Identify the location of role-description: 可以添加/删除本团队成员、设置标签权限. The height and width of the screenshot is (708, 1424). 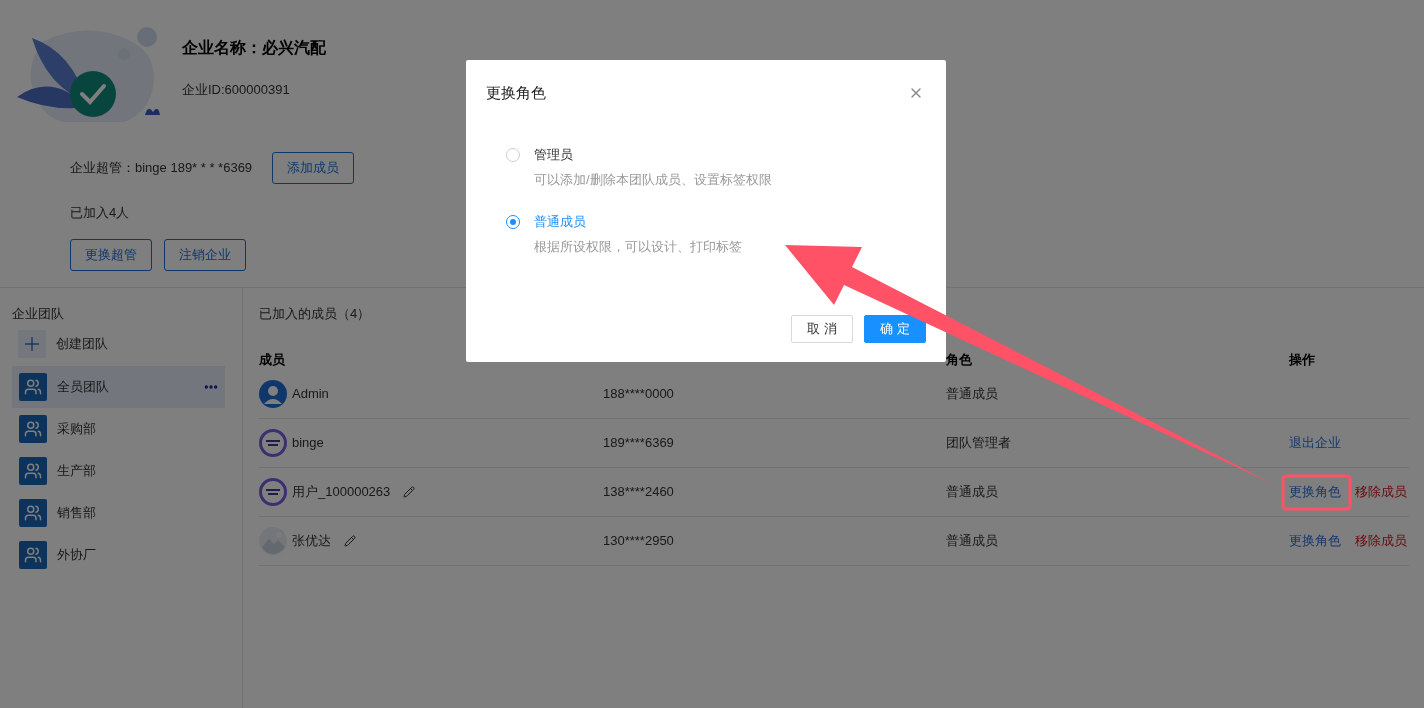
(653, 180).